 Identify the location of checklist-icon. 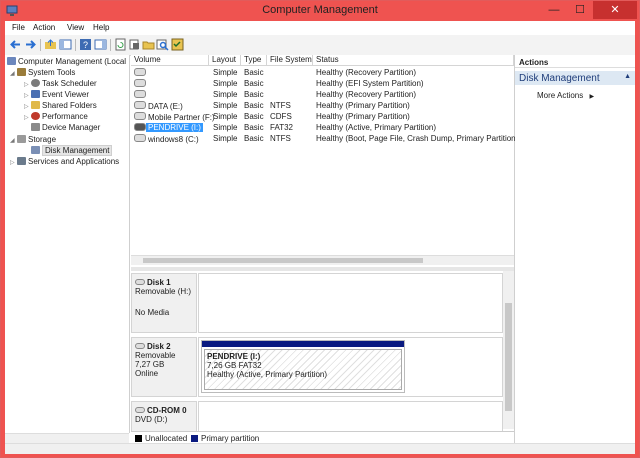
(177, 44).